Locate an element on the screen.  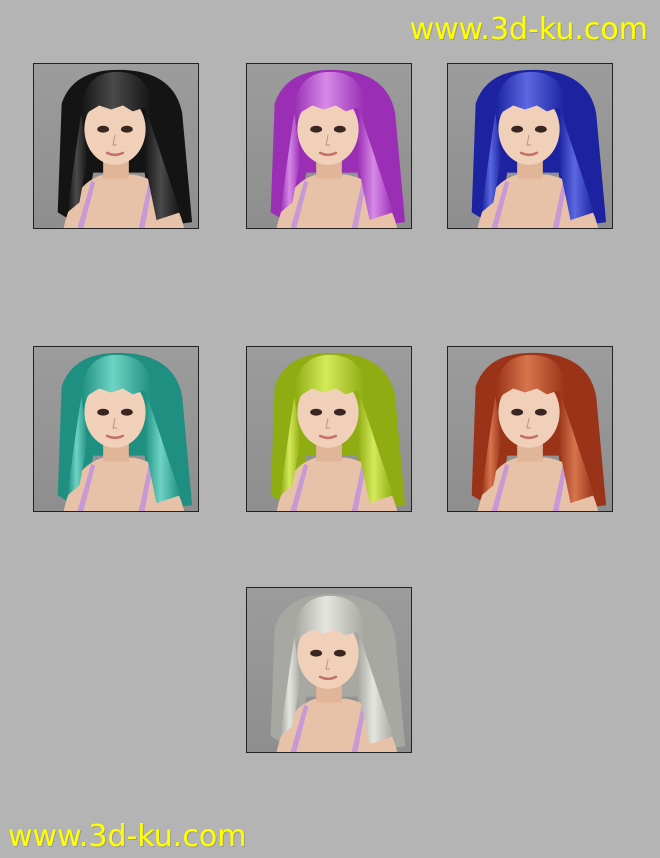
watermark-bottom: www.3d-ku.com is located at coordinates (127, 836).